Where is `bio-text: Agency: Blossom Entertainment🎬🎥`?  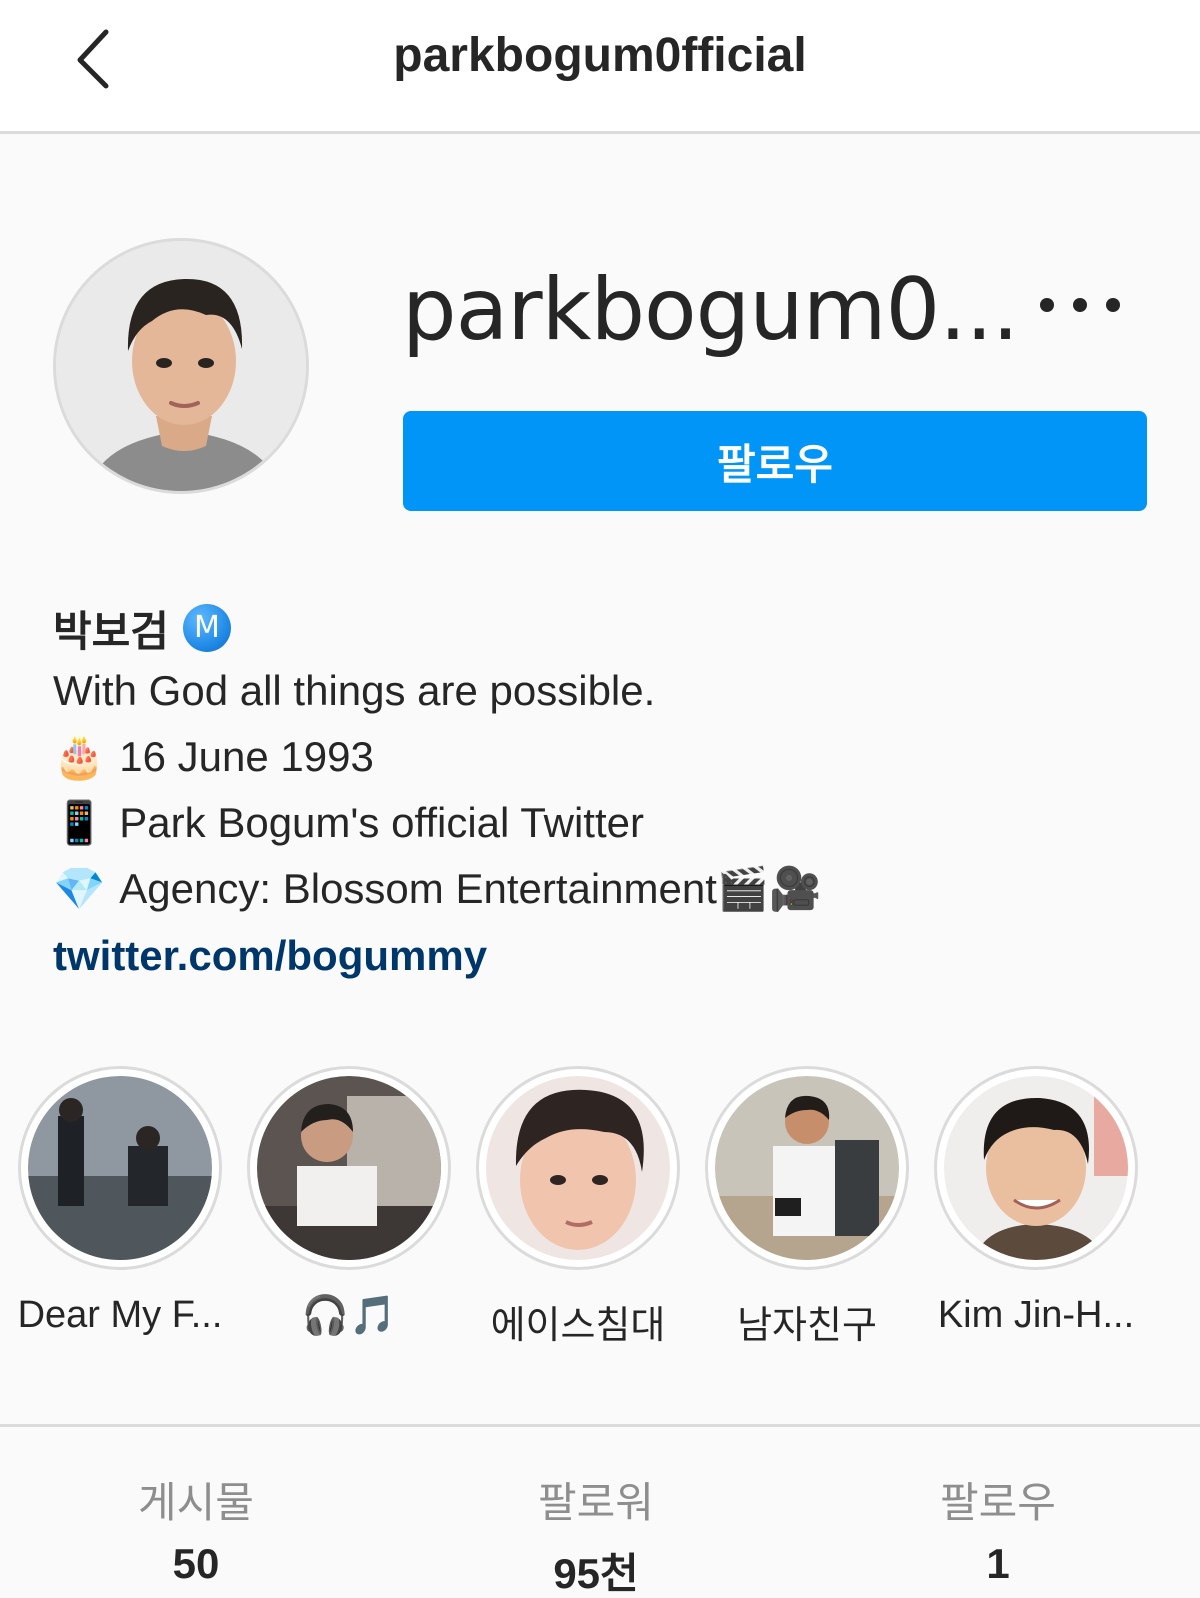
bio-text: Agency: Blossom Entertainment🎬🎥 is located at coordinates (470, 888).